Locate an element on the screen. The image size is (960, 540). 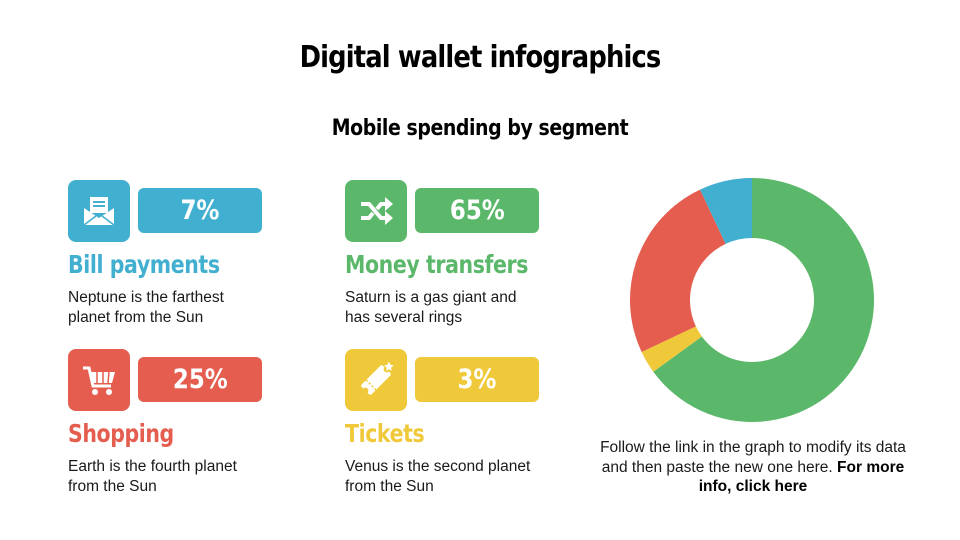
percent-badge: 65% is located at coordinates (477, 210).